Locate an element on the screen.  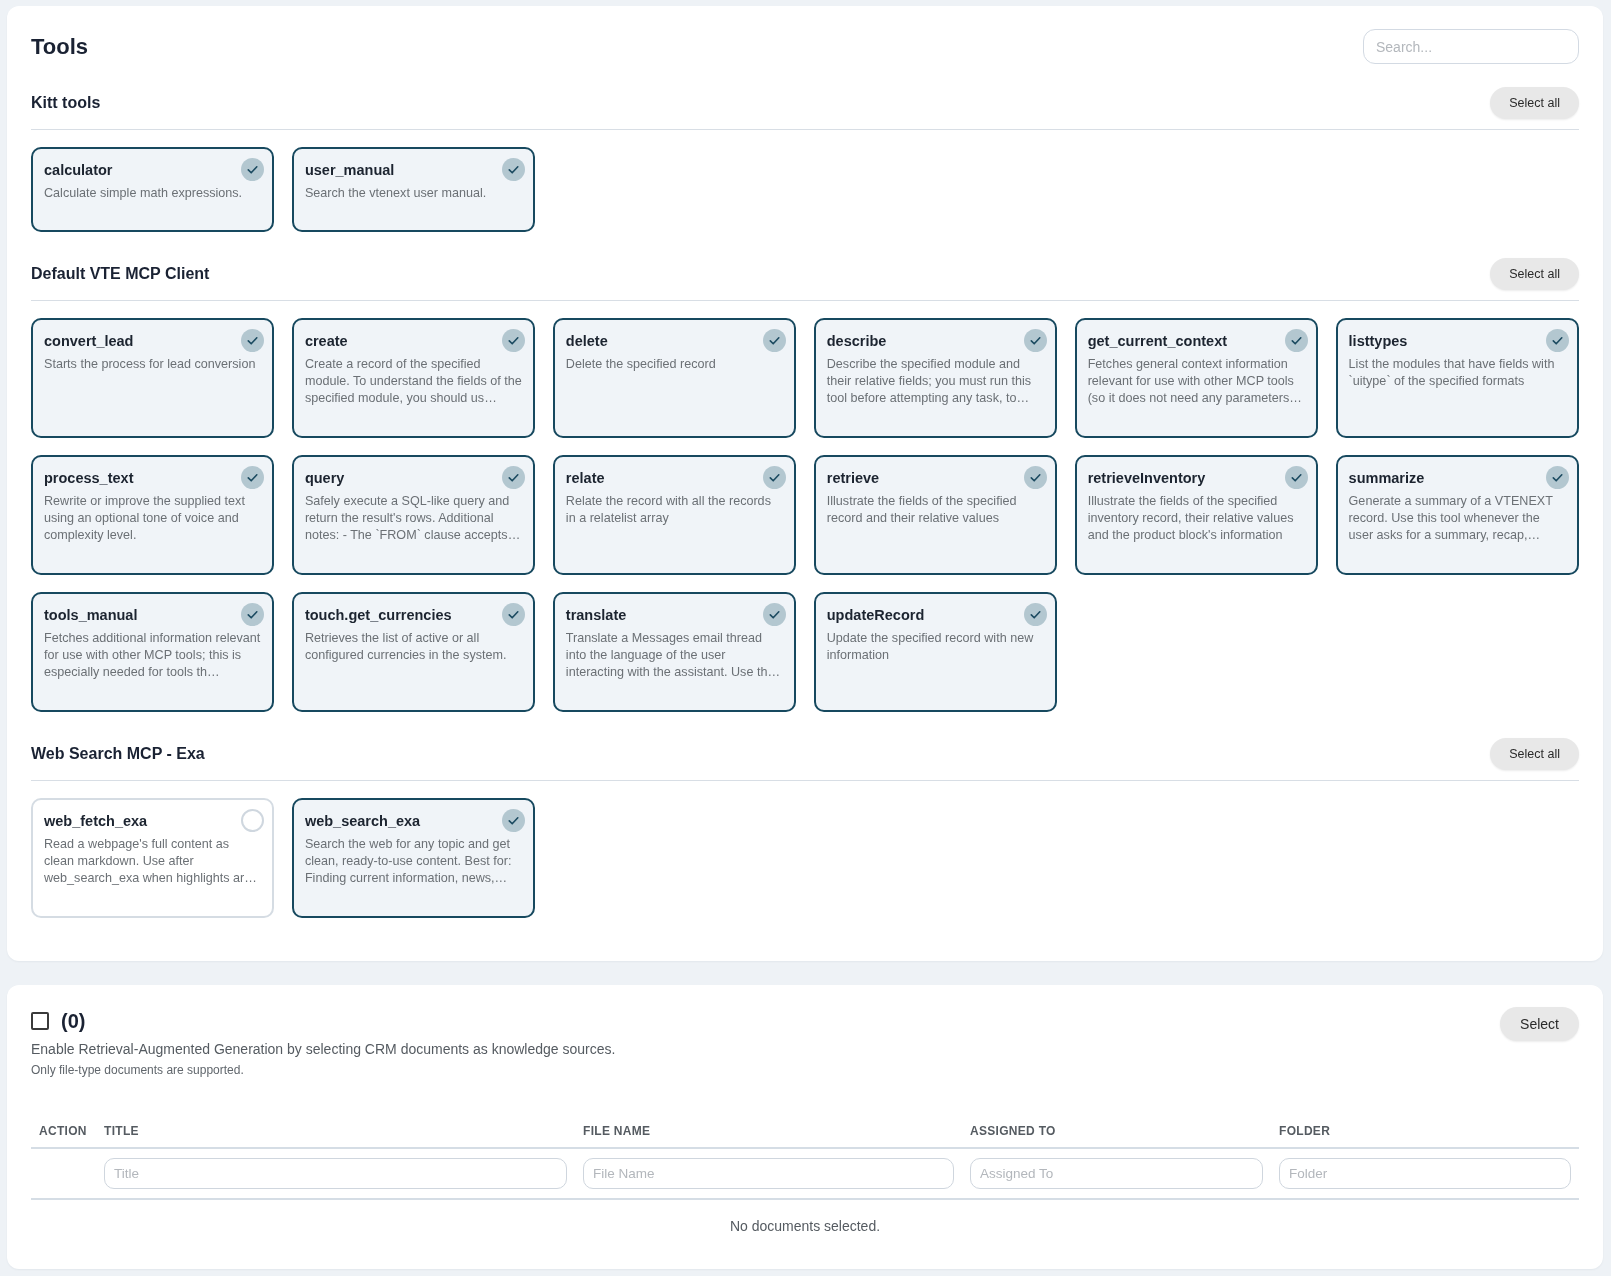
tool-description: Calculate simple math expressions. is located at coordinates (144, 193).